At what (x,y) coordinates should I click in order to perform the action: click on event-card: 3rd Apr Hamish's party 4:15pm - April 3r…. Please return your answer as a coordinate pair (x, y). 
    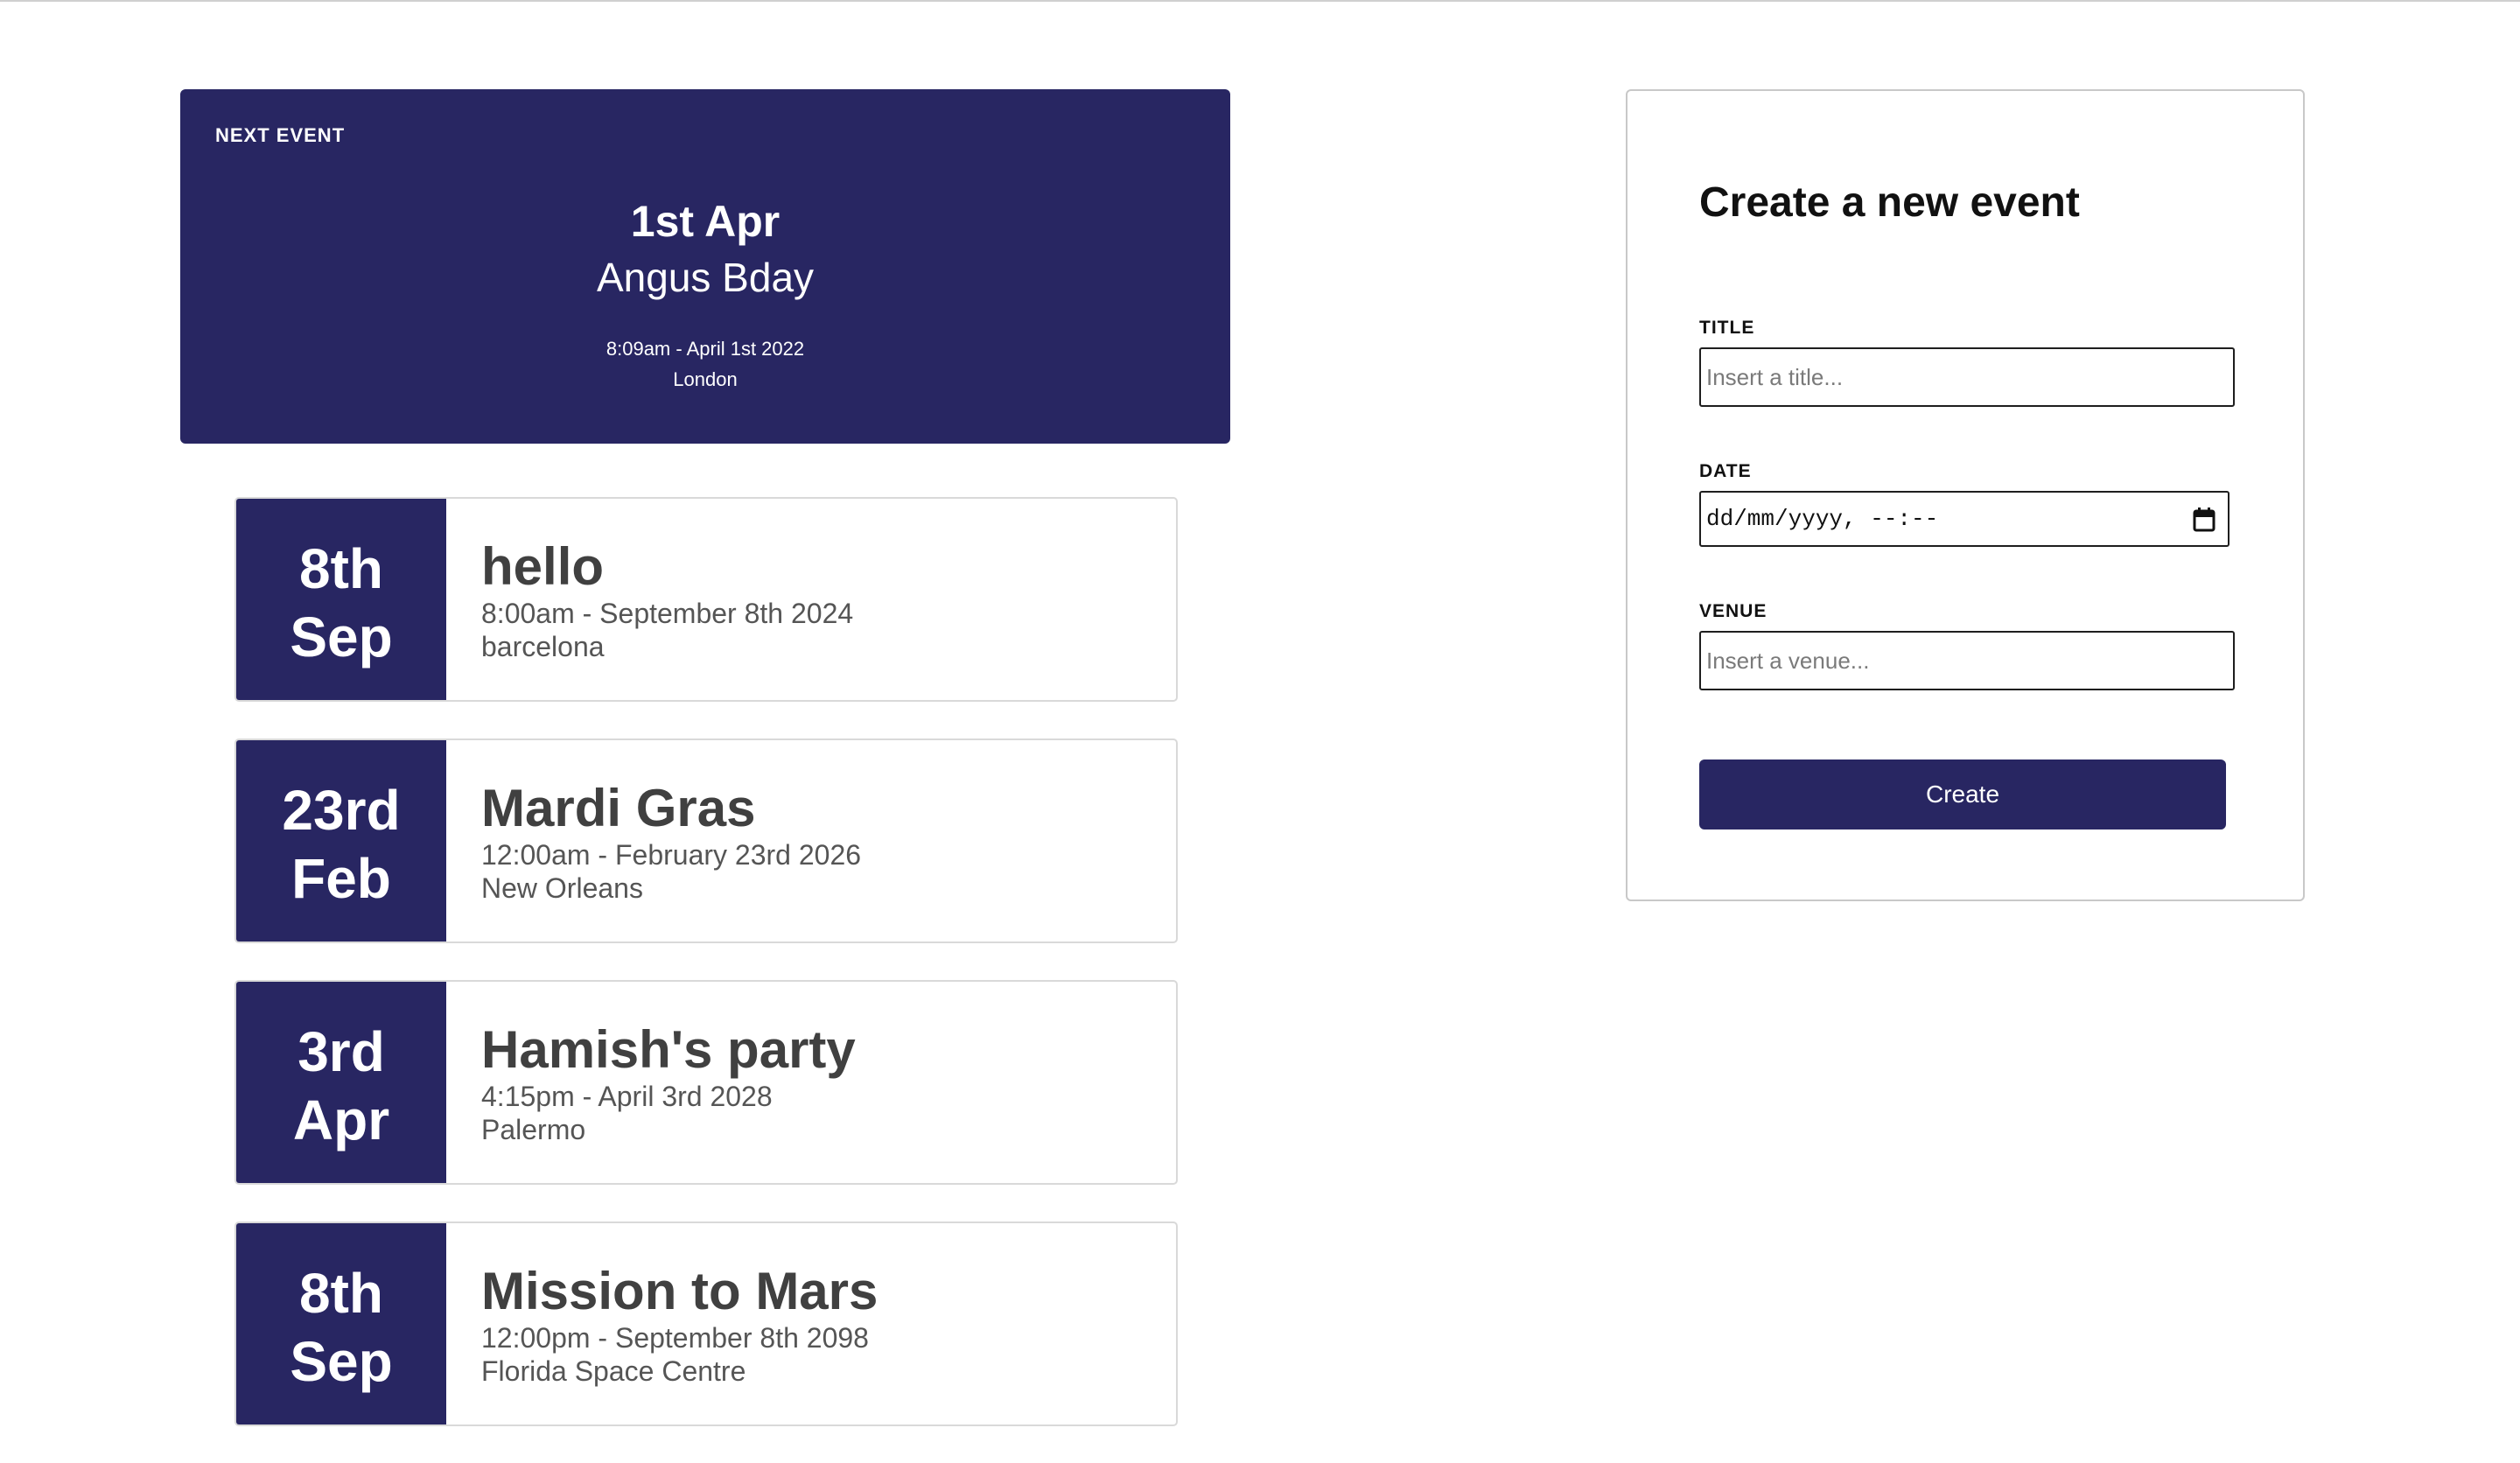
    Looking at the image, I should click on (706, 1082).